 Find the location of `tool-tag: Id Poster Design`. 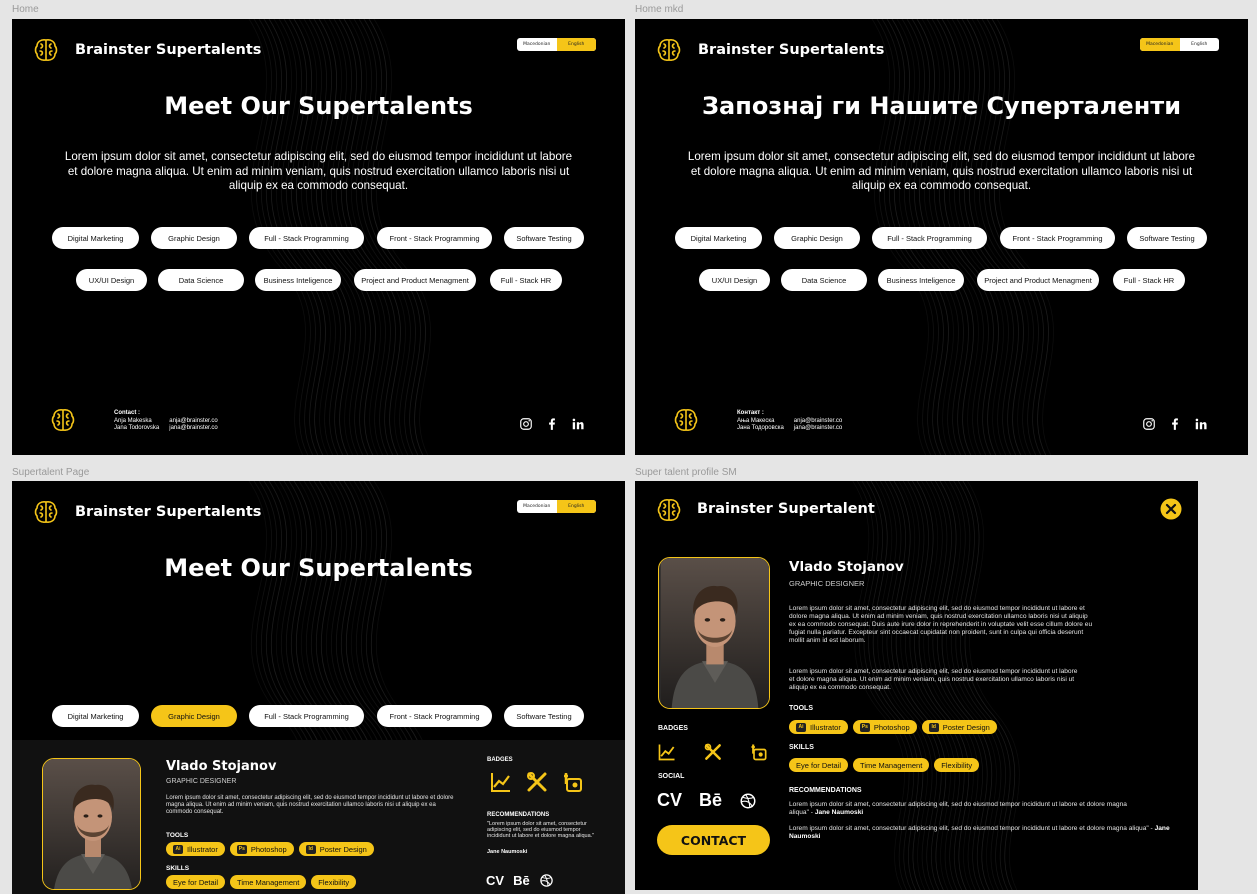

tool-tag: Id Poster Design is located at coordinates (336, 849).